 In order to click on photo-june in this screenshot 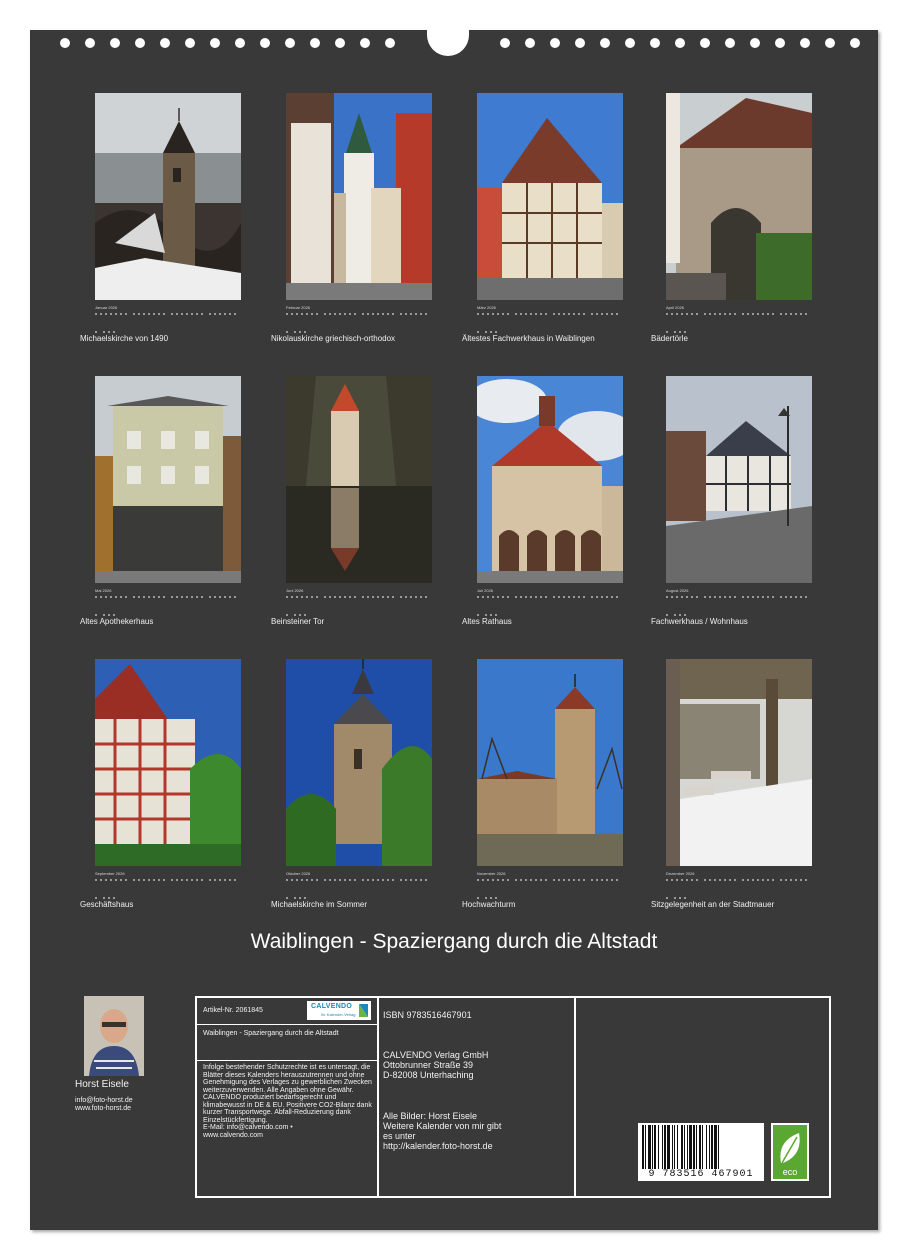, I will do `click(359, 479)`.